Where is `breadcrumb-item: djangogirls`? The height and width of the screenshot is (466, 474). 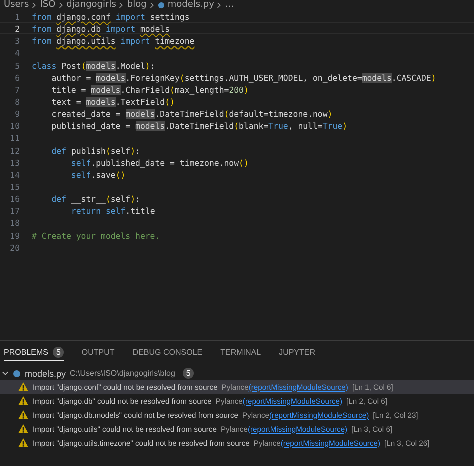
breadcrumb-item: djangogirls is located at coordinates (91, 5).